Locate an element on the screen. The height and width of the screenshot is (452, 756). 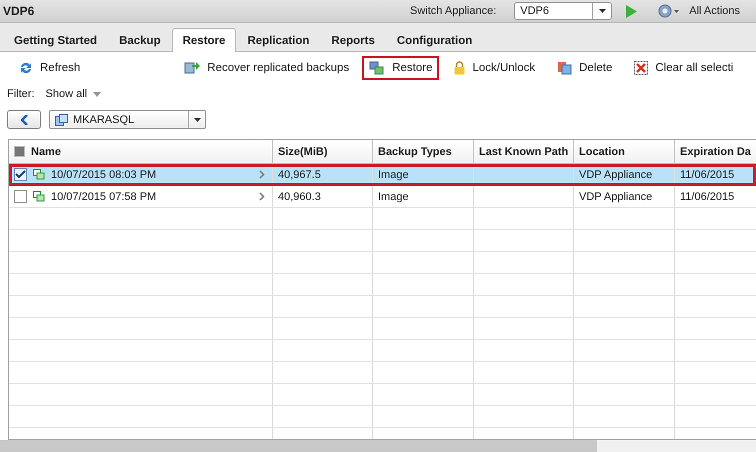
switch-appliance-label: Switch Appliance: is located at coordinates (453, 11).